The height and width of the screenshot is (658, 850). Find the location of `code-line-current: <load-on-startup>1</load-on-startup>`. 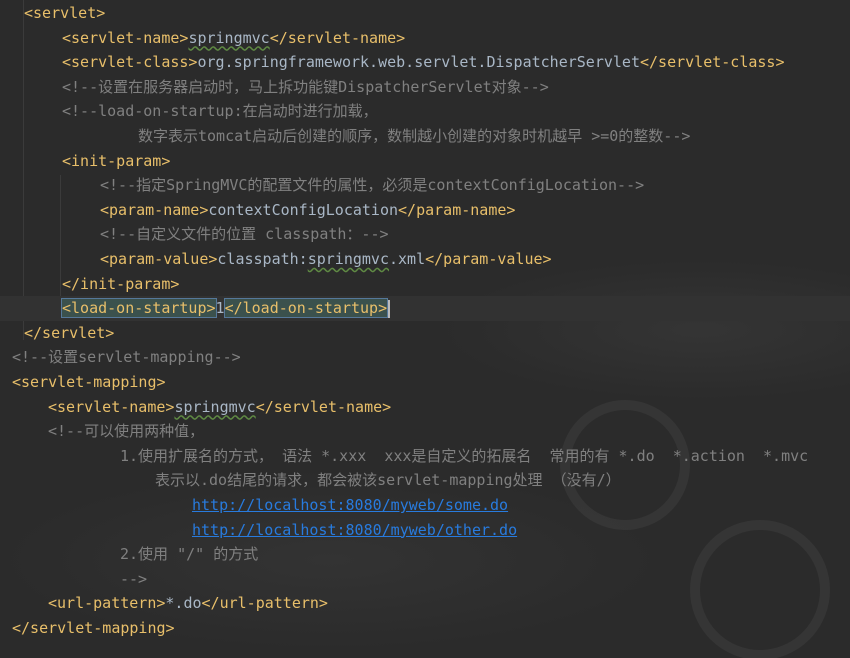

code-line-current: <load-on-startup>1</load-on-startup> is located at coordinates (425, 308).